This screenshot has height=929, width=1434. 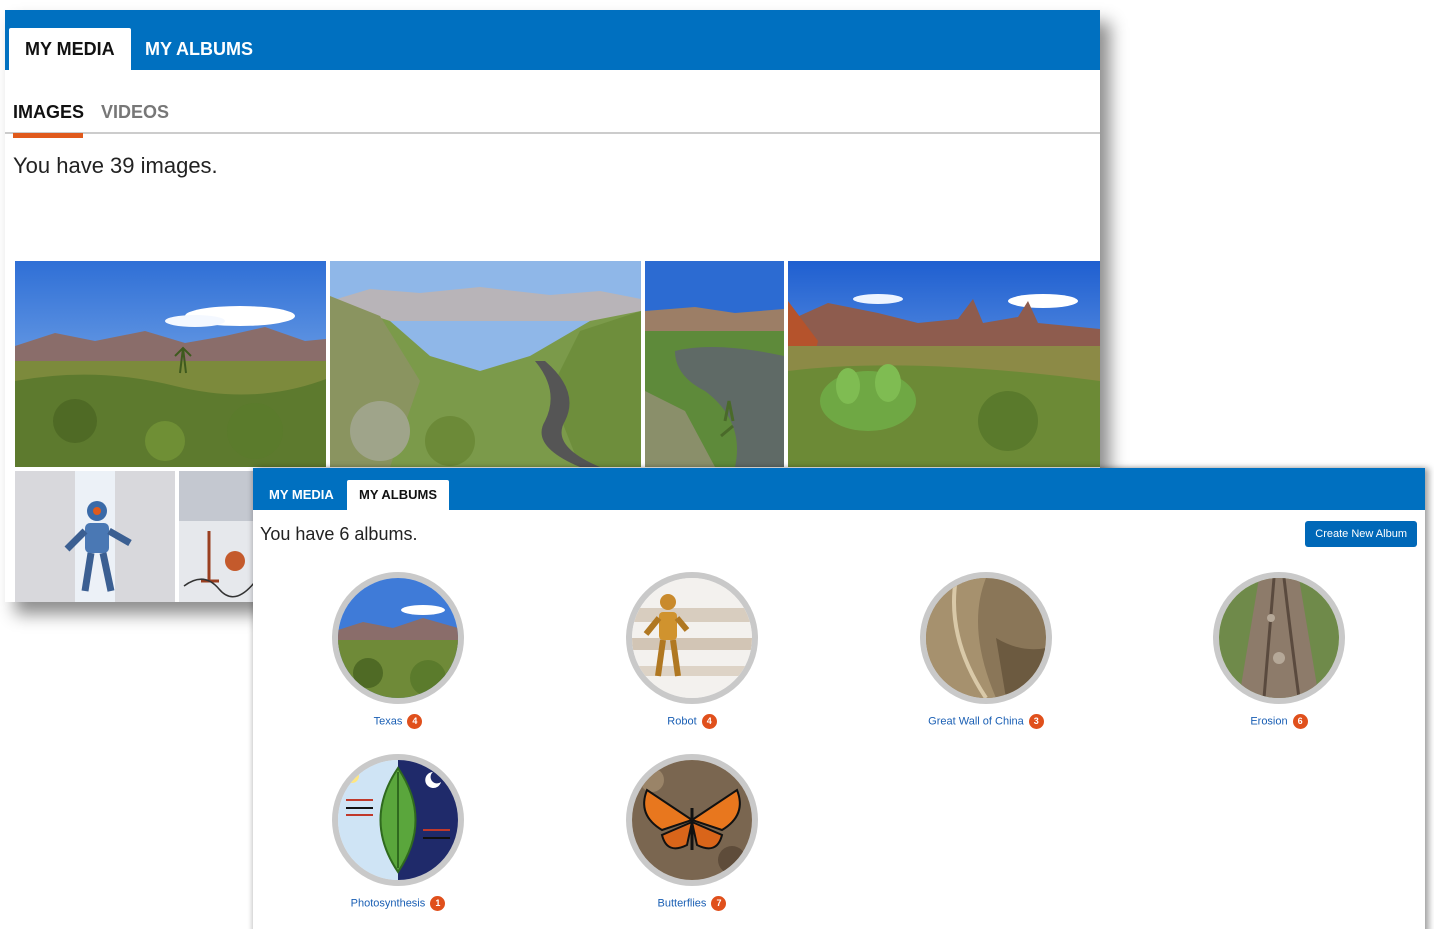 I want to click on album-card-robot: Robot 4, so click(x=692, y=650).